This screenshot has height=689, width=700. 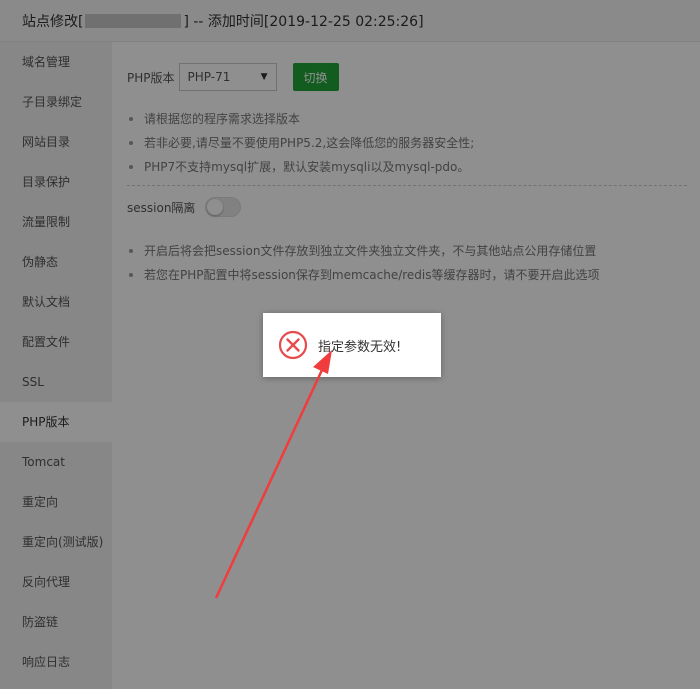 I want to click on annotation-arrow-icon, so click(x=273, y=474).